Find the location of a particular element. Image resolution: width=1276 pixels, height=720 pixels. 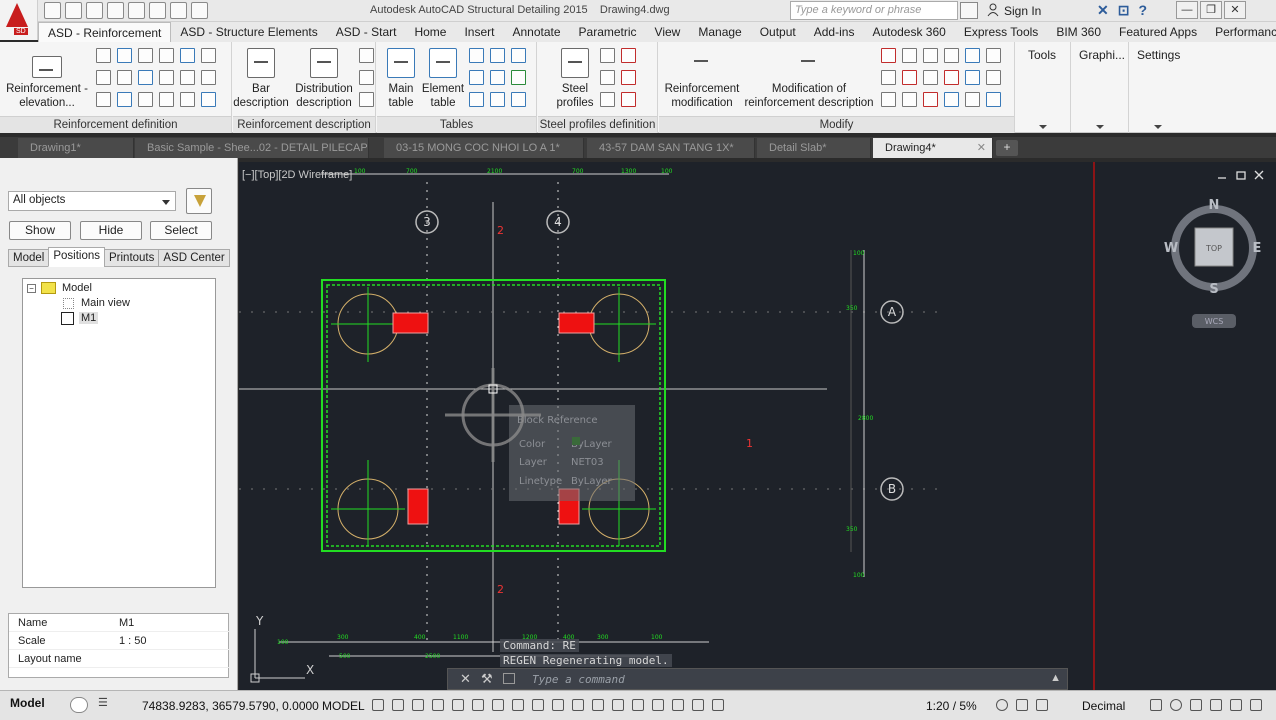

prop-value: 1 : 50 is located at coordinates (133, 641).